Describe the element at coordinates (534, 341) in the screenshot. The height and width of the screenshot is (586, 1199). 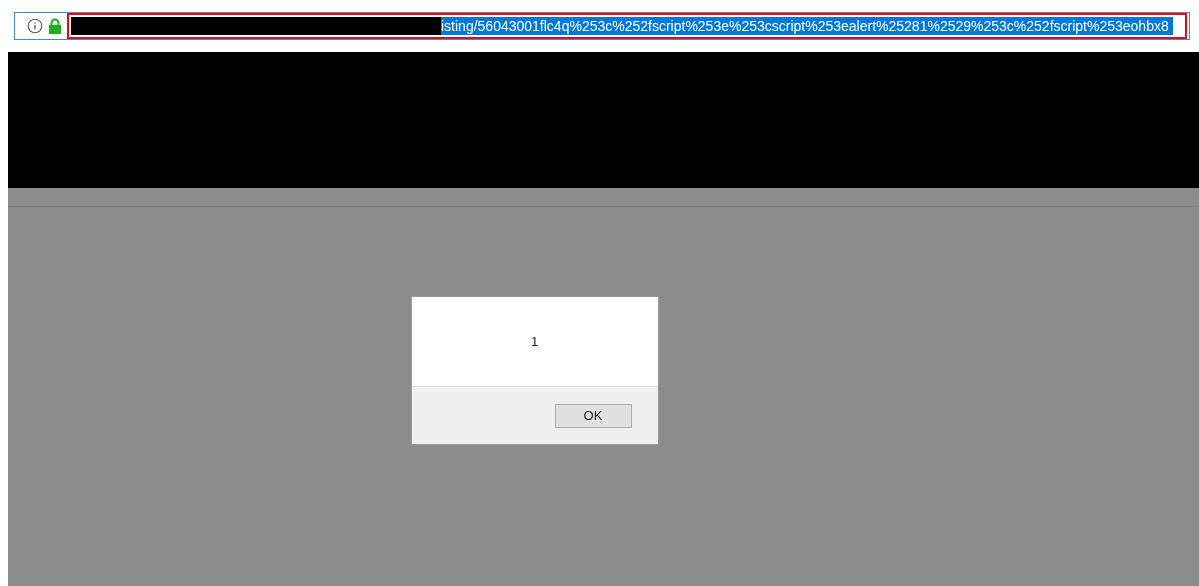
I see `alert-message: 1` at that location.